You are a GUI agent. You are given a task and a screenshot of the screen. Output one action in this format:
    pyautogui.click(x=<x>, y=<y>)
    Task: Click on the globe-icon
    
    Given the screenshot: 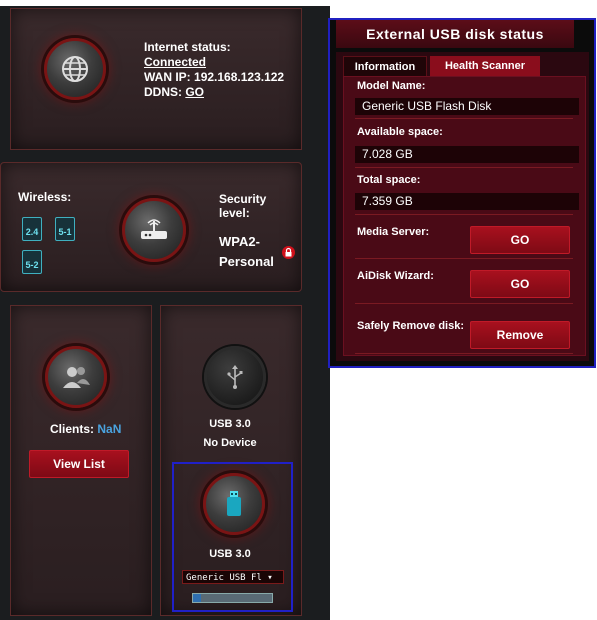 What is the action you would take?
    pyautogui.click(x=75, y=69)
    